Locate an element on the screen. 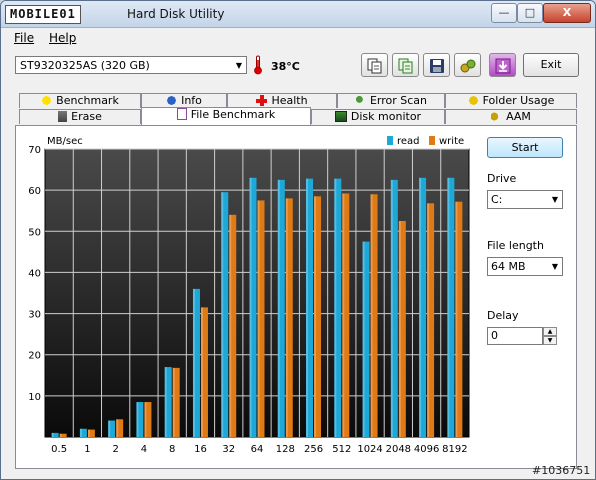 The image size is (596, 480). menu-file: File is located at coordinates (24, 38).